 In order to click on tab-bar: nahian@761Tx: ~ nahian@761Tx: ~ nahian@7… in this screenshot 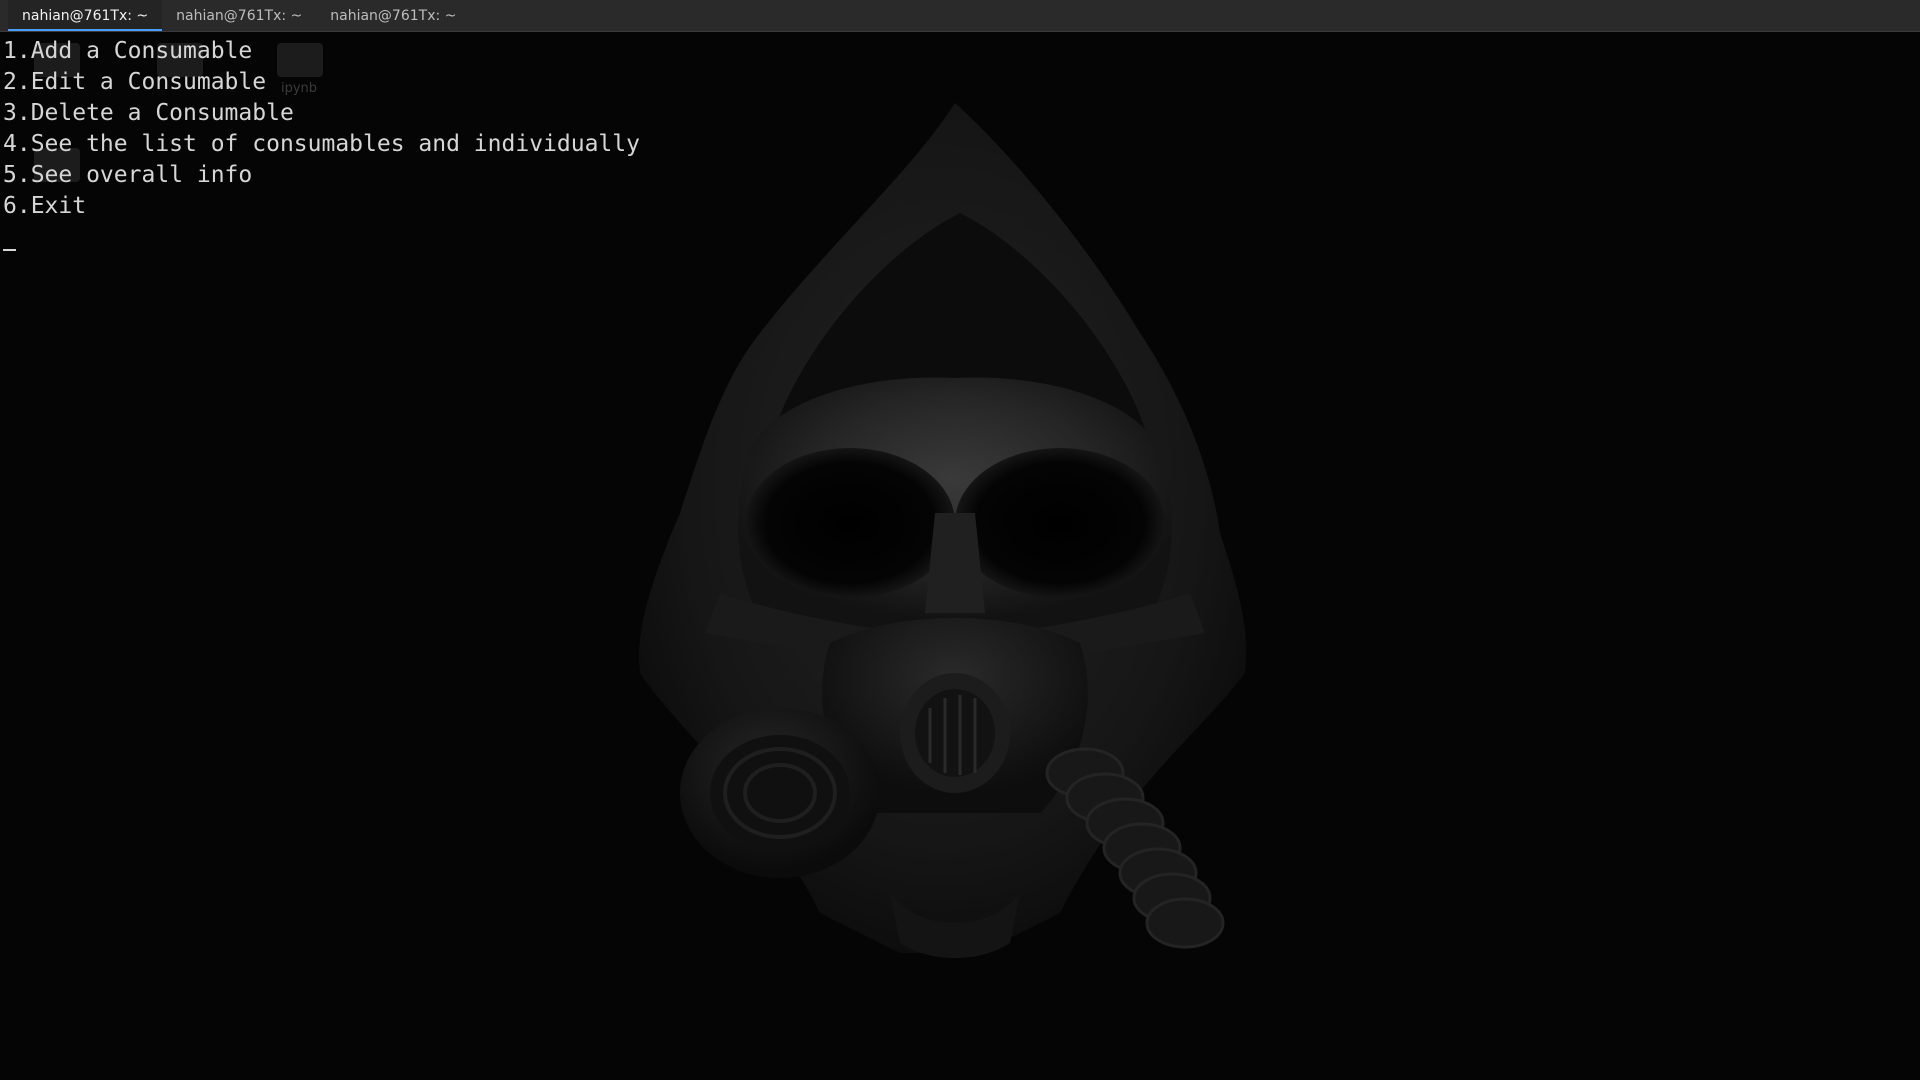, I will do `click(960, 16)`.